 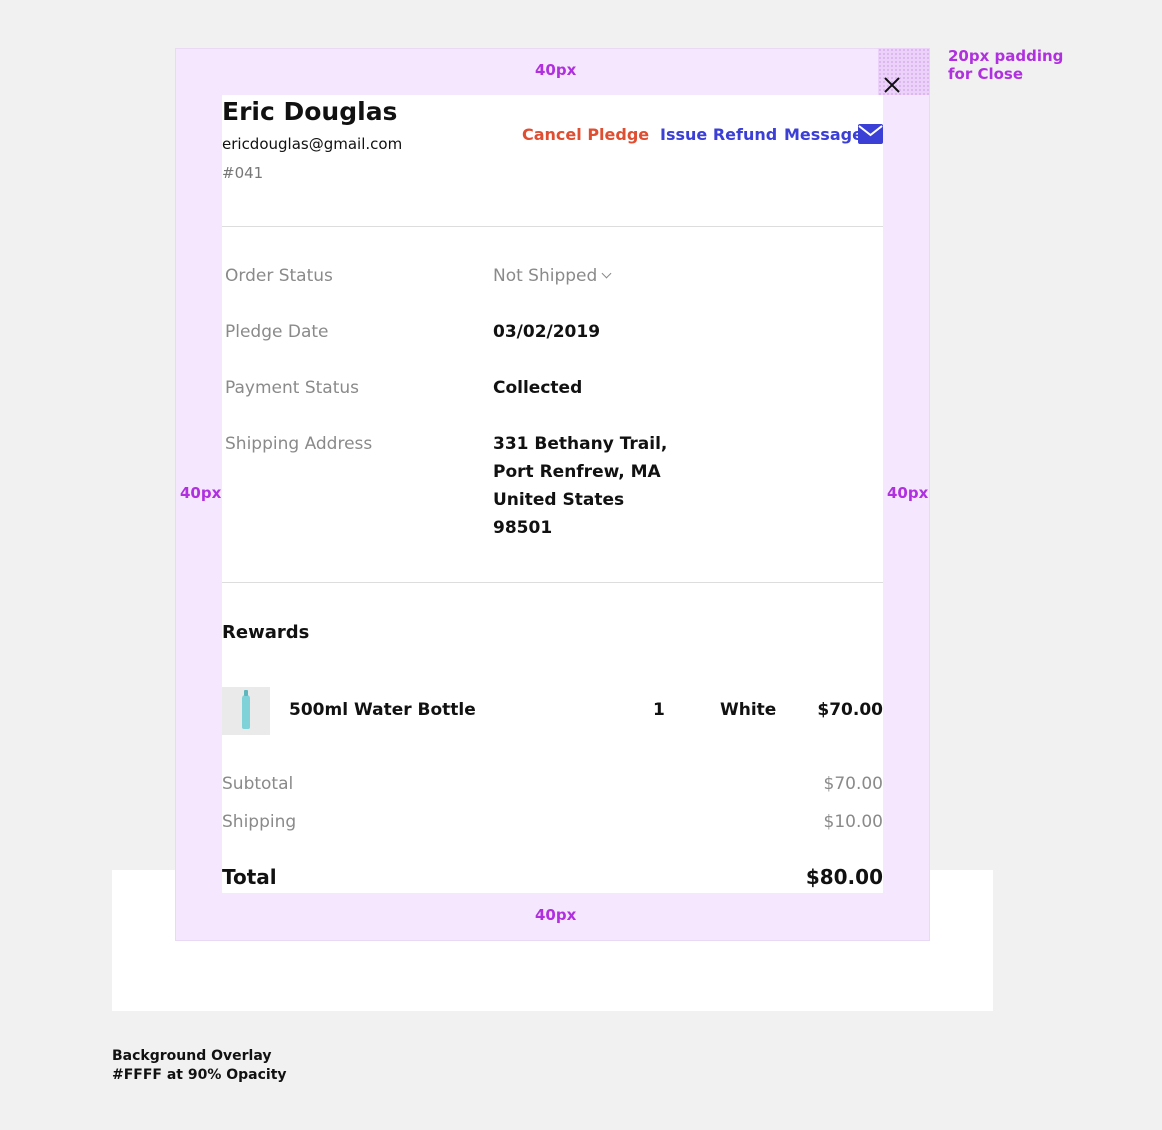 I want to click on chevron-down-icon, so click(x=606, y=273).